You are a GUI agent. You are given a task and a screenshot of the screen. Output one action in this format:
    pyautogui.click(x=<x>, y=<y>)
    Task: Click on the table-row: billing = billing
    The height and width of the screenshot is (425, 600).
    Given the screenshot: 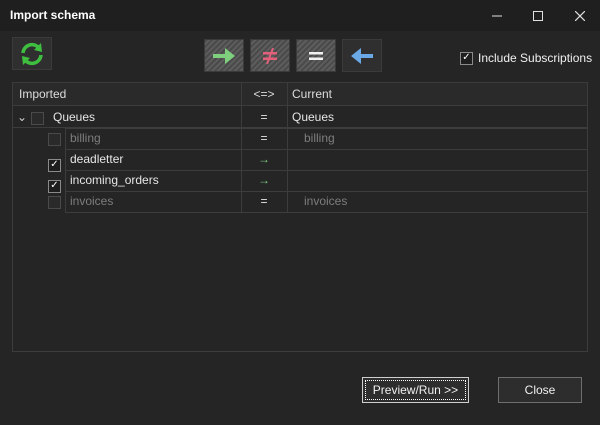 What is the action you would take?
    pyautogui.click(x=300, y=138)
    